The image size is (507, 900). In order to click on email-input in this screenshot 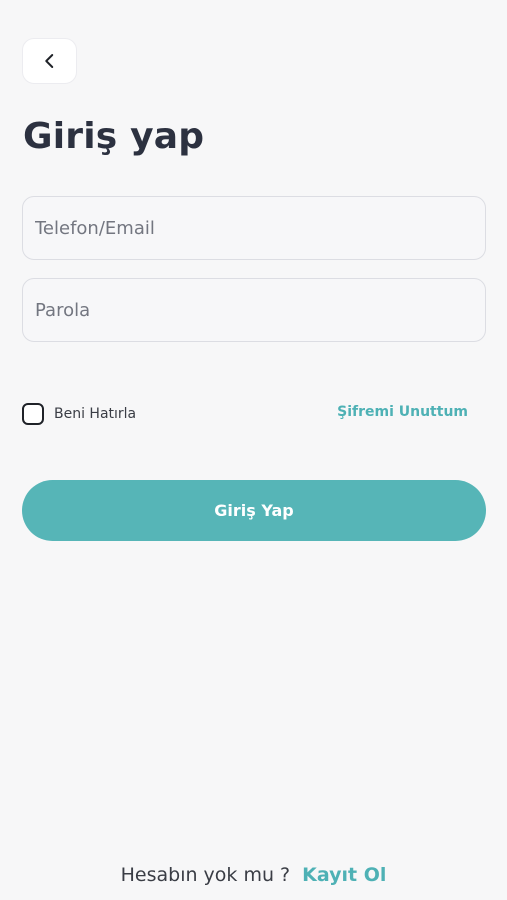, I will do `click(254, 228)`.